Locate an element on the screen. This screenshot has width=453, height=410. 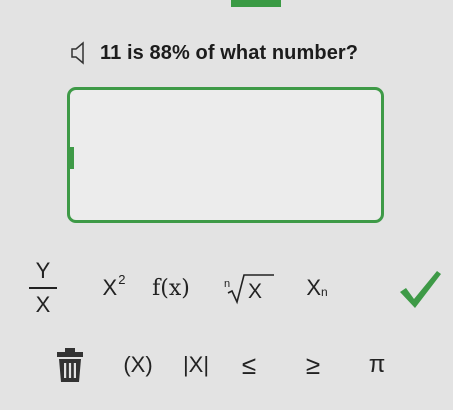
checkmark-icon is located at coordinates (420, 289).